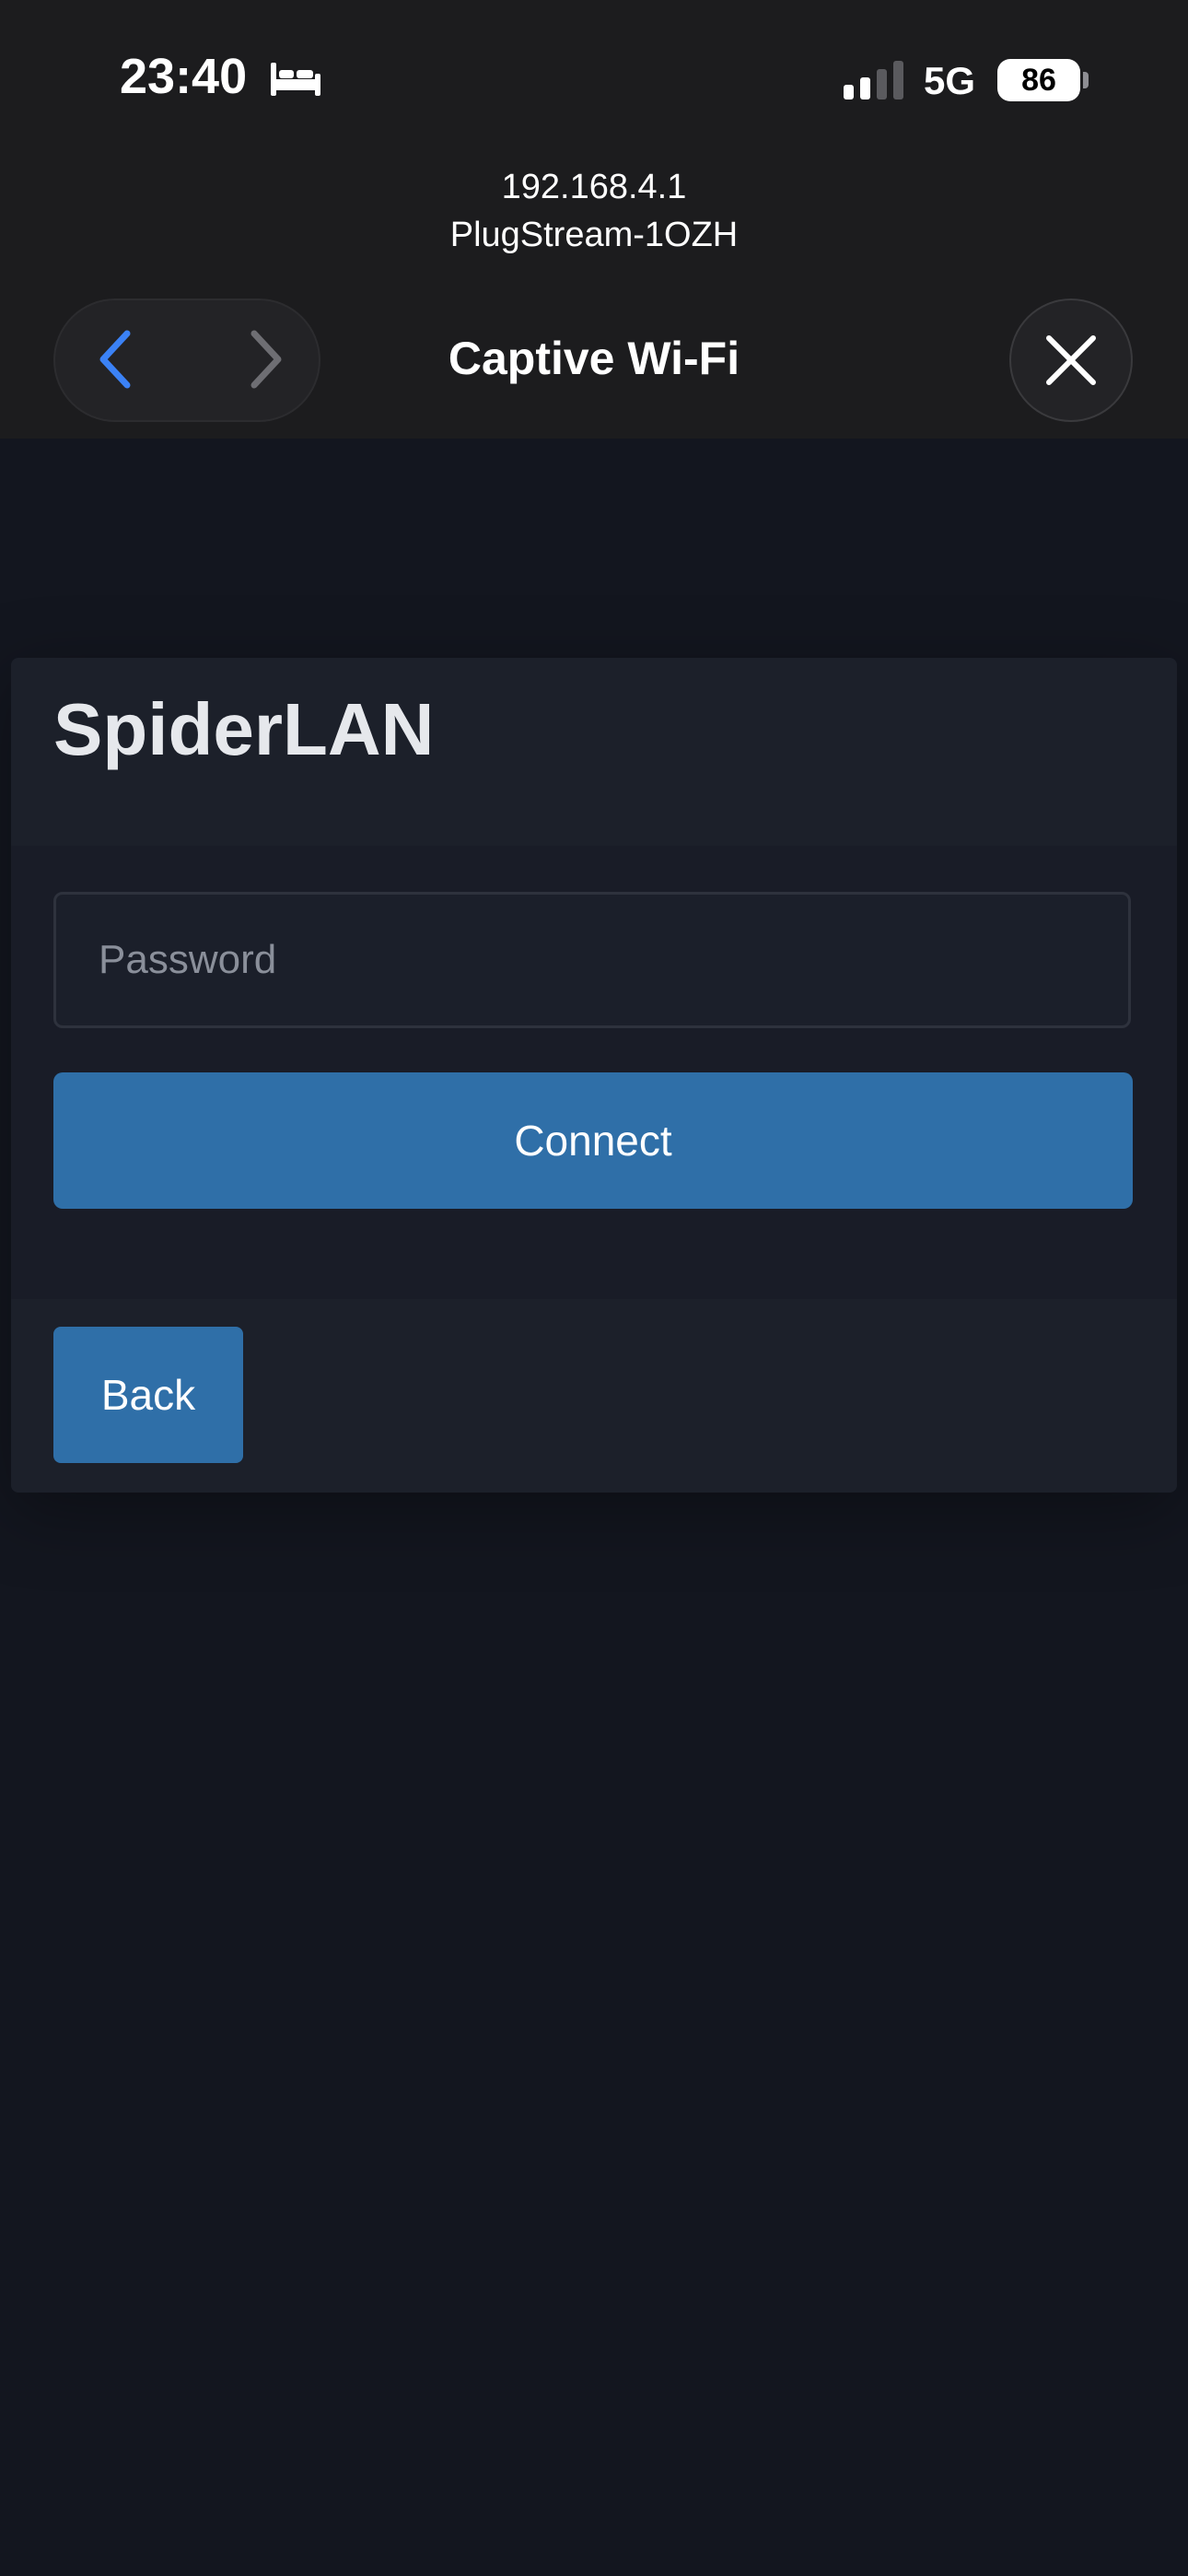 Image resolution: width=1188 pixels, height=2576 pixels. I want to click on close-icon, so click(1071, 360).